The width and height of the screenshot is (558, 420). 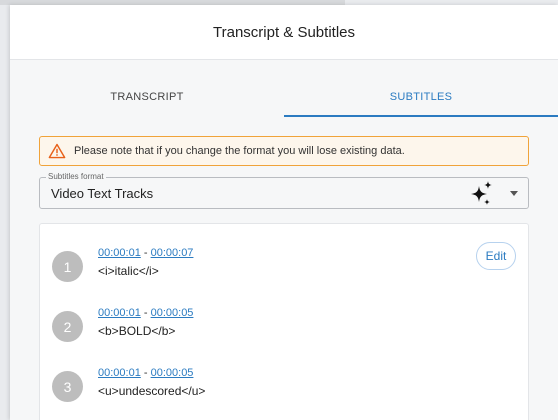 What do you see at coordinates (147, 96) in the screenshot?
I see `tab-transcript: TRANSCRIPT` at bounding box center [147, 96].